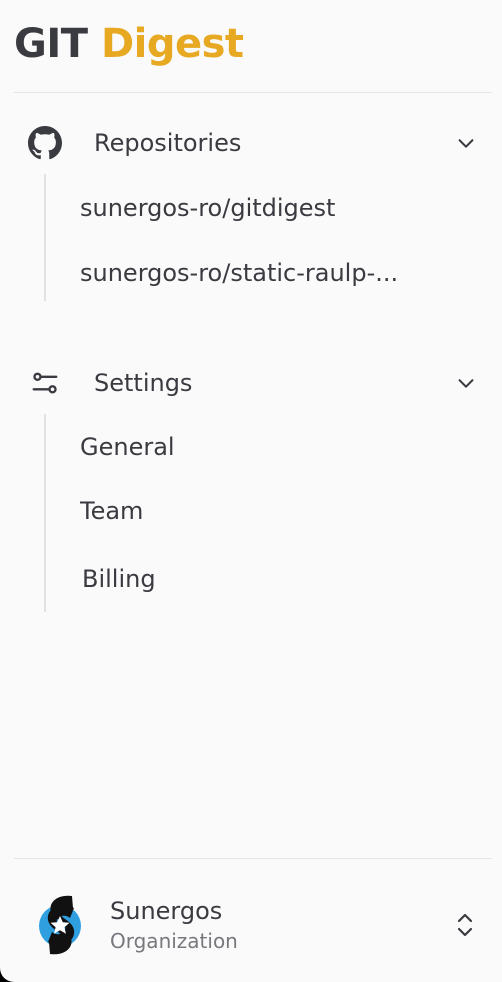 The width and height of the screenshot is (502, 982). What do you see at coordinates (111, 511) in the screenshot?
I see `settings-item-team: Team` at bounding box center [111, 511].